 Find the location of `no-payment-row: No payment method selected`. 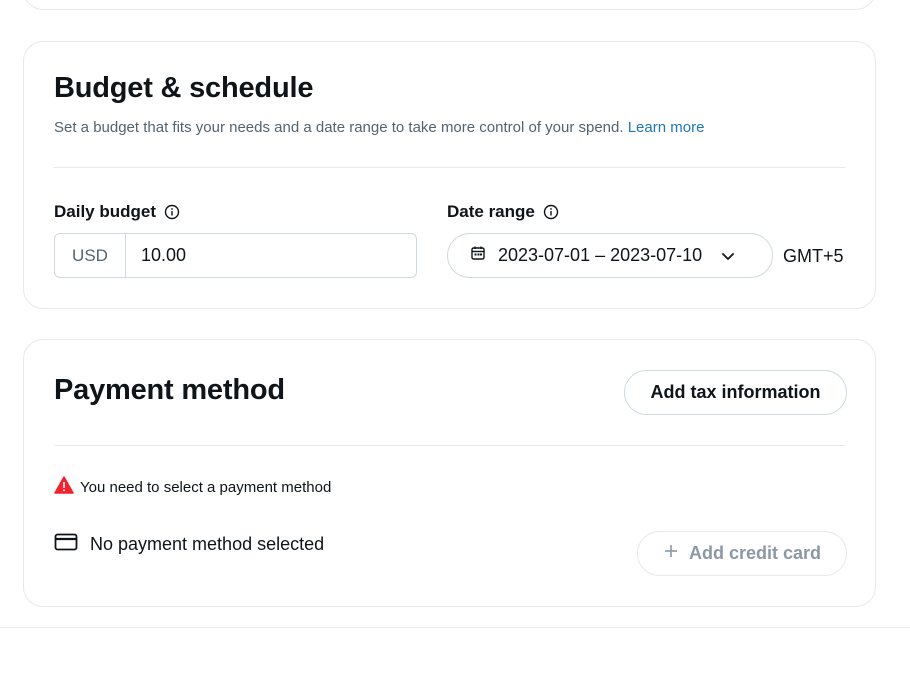

no-payment-row: No payment method selected is located at coordinates (189, 544).